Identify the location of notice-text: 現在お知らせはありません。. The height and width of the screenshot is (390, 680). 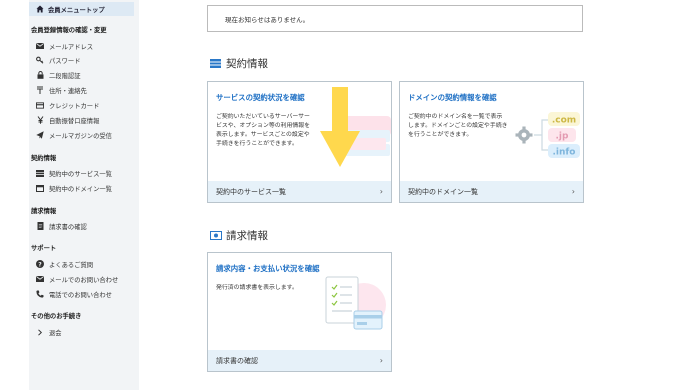
(267, 19).